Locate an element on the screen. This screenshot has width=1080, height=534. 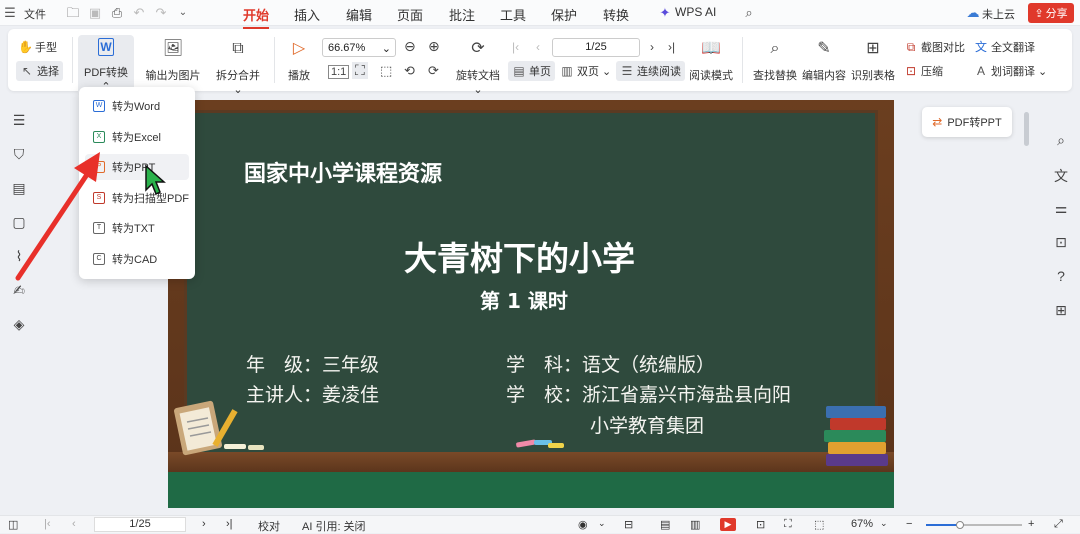
signature-icon: ✍ is located at coordinates (19, 291).